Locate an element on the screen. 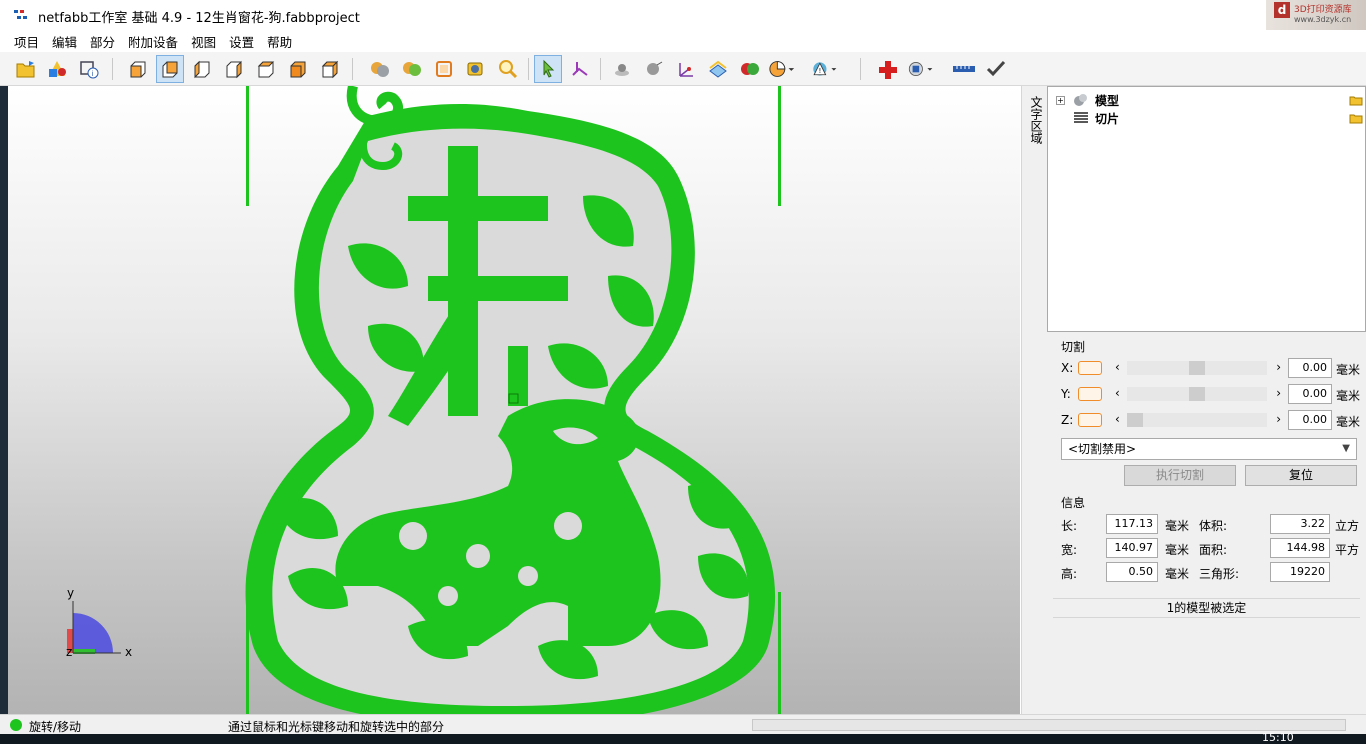 Image resolution: width=1366 pixels, height=744 pixels. window-title: netfabb工作室 基础 4.9 - 12生肖窗花-狗.fabbproject is located at coordinates (199, 18).